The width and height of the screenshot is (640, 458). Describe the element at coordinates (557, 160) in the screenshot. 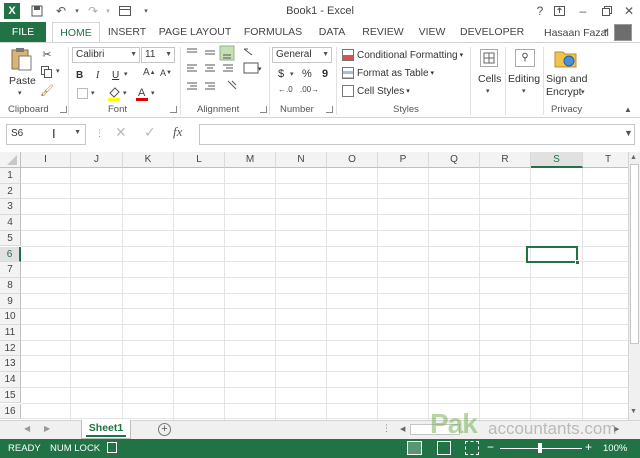

I see `column-header-s: S` at that location.